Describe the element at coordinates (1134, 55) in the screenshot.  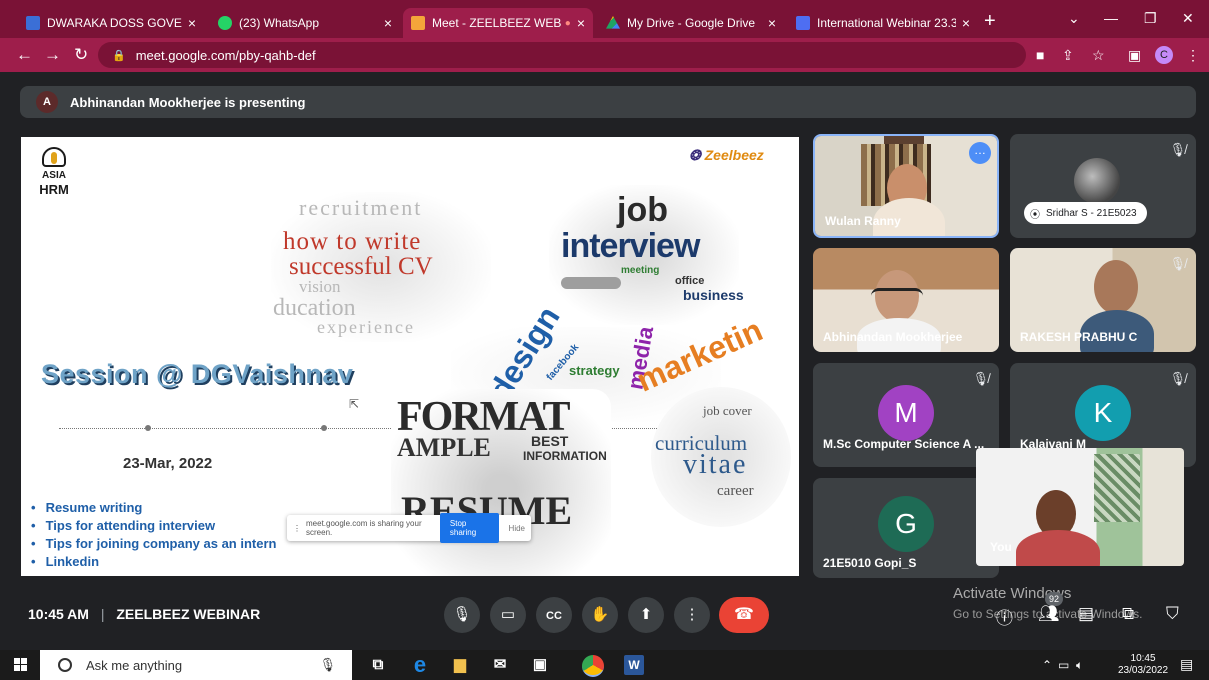
I see `side-panel-icon: ▣` at that location.